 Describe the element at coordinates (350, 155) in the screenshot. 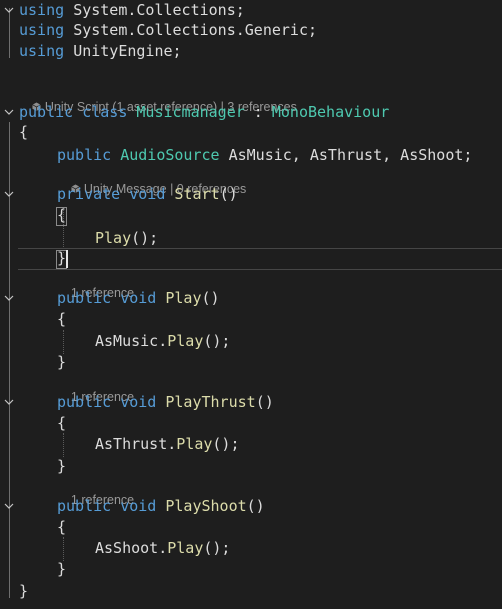

I see `field-names: AsMusic, AsThrust, AsShoot;` at that location.